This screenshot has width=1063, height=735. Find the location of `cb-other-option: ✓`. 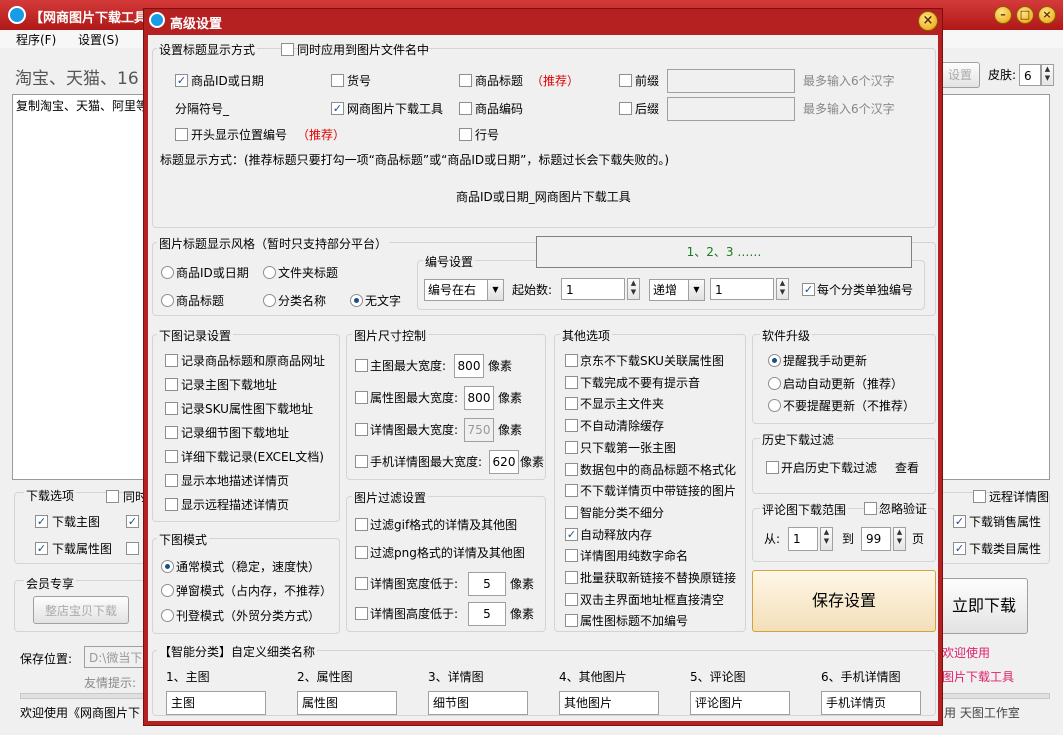

cb-other-option: ✓ is located at coordinates (571, 534).